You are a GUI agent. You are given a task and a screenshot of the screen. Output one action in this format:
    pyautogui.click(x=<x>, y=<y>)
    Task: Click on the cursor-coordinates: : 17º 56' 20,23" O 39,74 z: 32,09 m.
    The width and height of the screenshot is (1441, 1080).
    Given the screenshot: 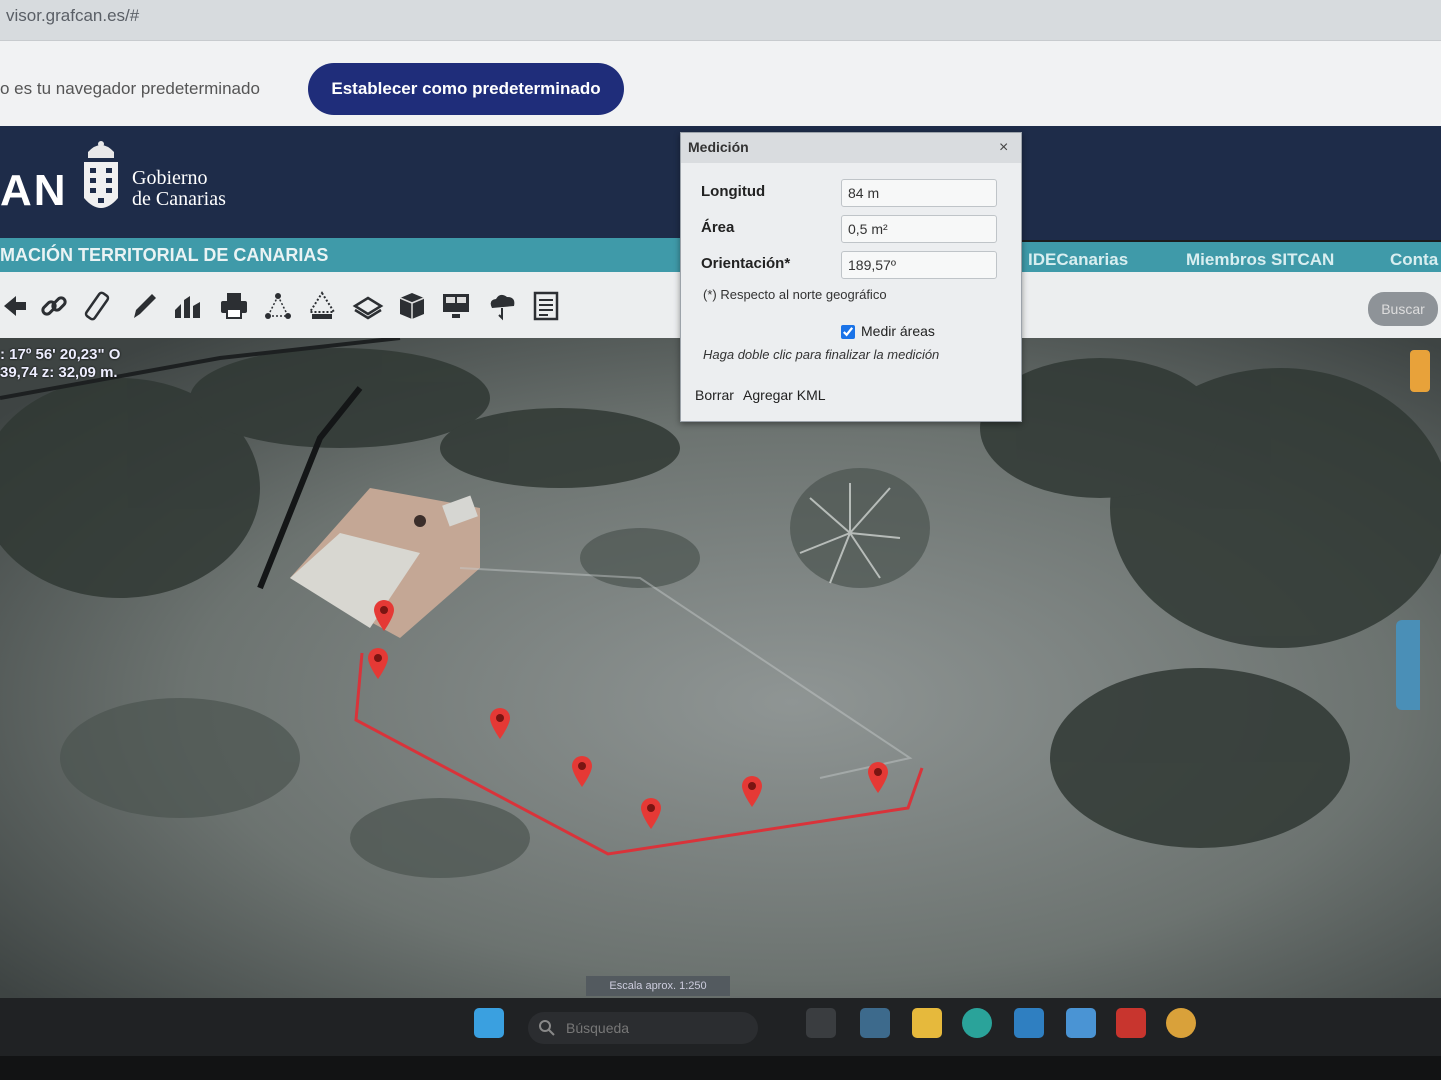 What is the action you would take?
    pyautogui.click(x=60, y=364)
    